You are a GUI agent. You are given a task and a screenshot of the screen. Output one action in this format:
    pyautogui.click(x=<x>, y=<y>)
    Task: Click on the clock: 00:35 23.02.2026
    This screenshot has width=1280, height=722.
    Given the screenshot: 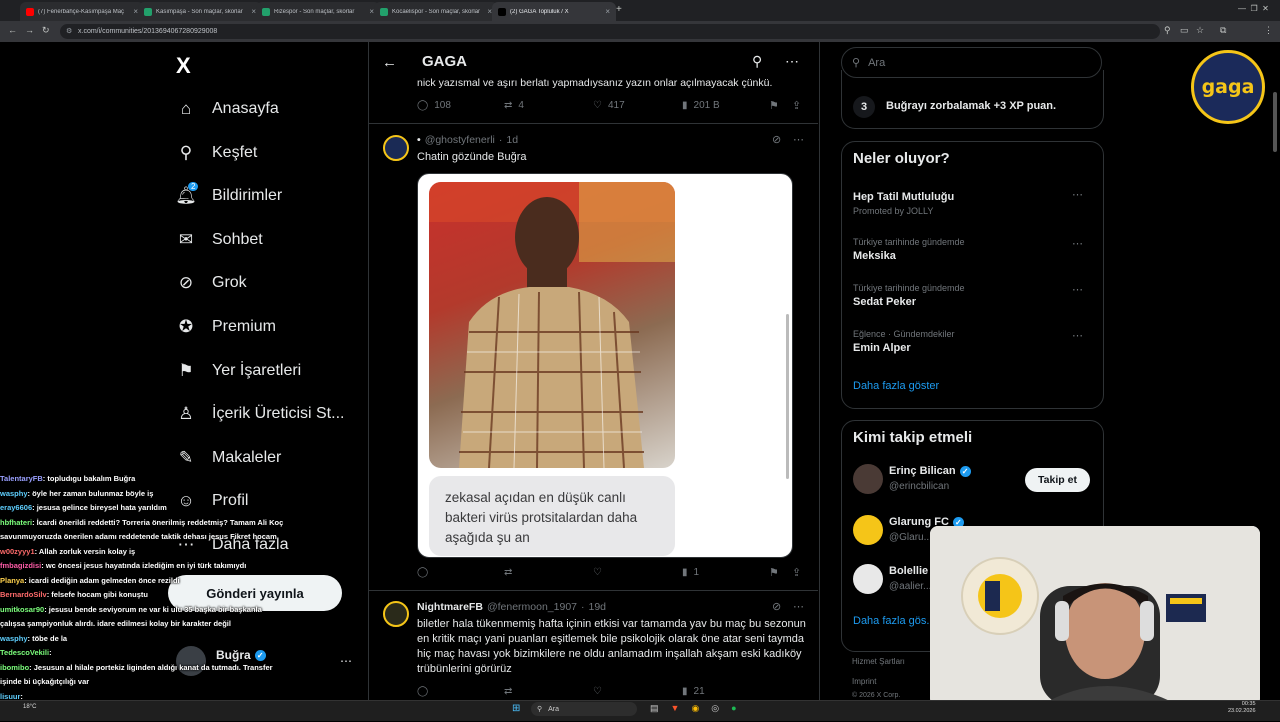 What is the action you would take?
    pyautogui.click(x=1242, y=708)
    